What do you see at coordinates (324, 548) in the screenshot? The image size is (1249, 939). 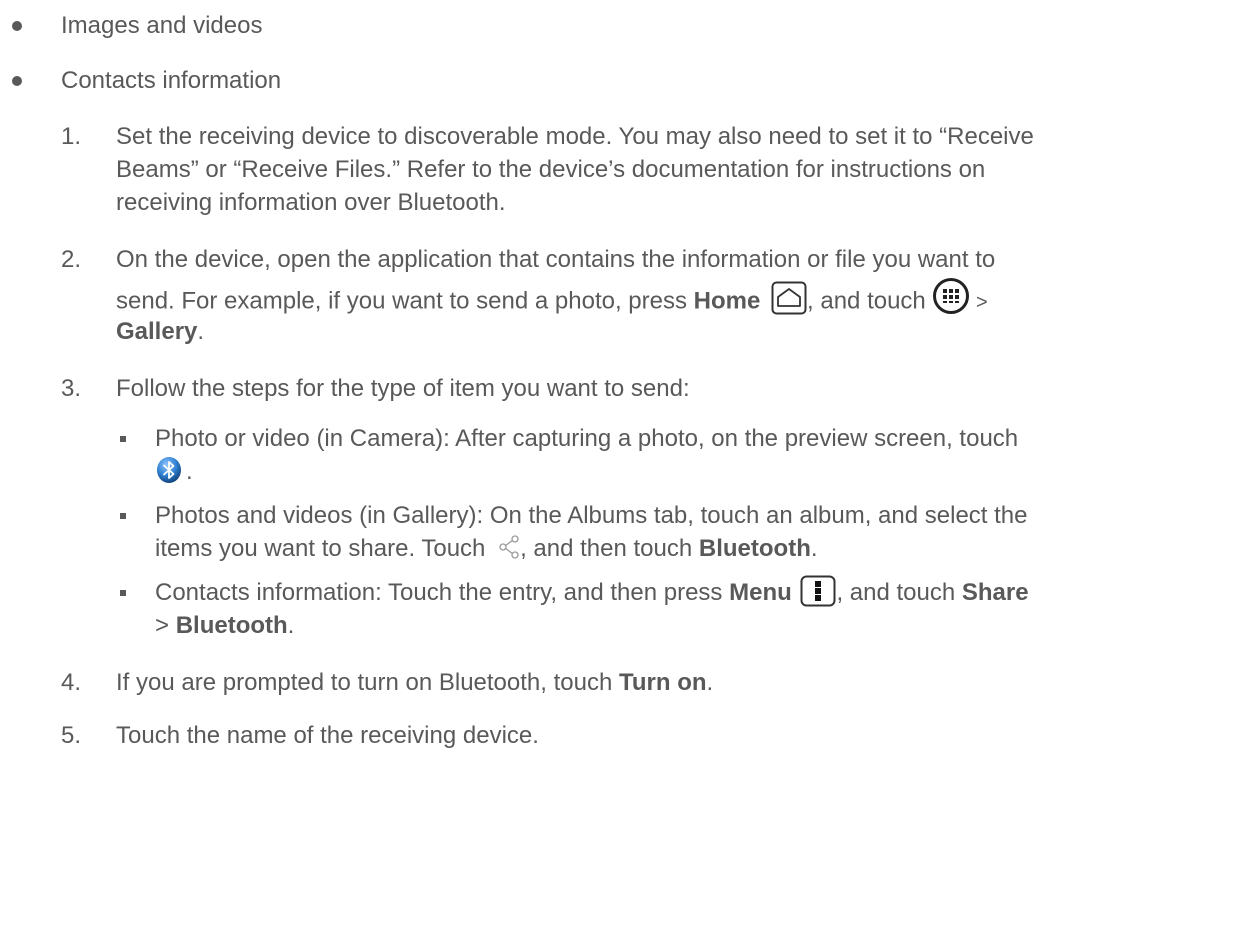 I see `sub-b-text: items you want to share. Touch` at bounding box center [324, 548].